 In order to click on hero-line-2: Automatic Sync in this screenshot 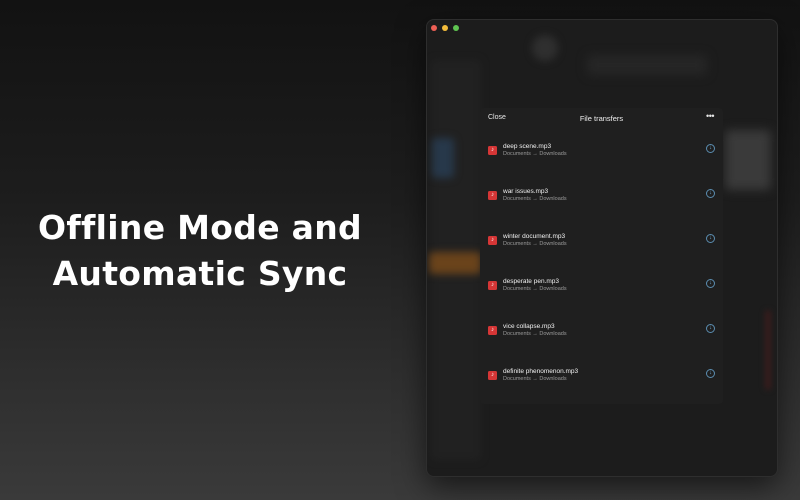, I will do `click(200, 273)`.